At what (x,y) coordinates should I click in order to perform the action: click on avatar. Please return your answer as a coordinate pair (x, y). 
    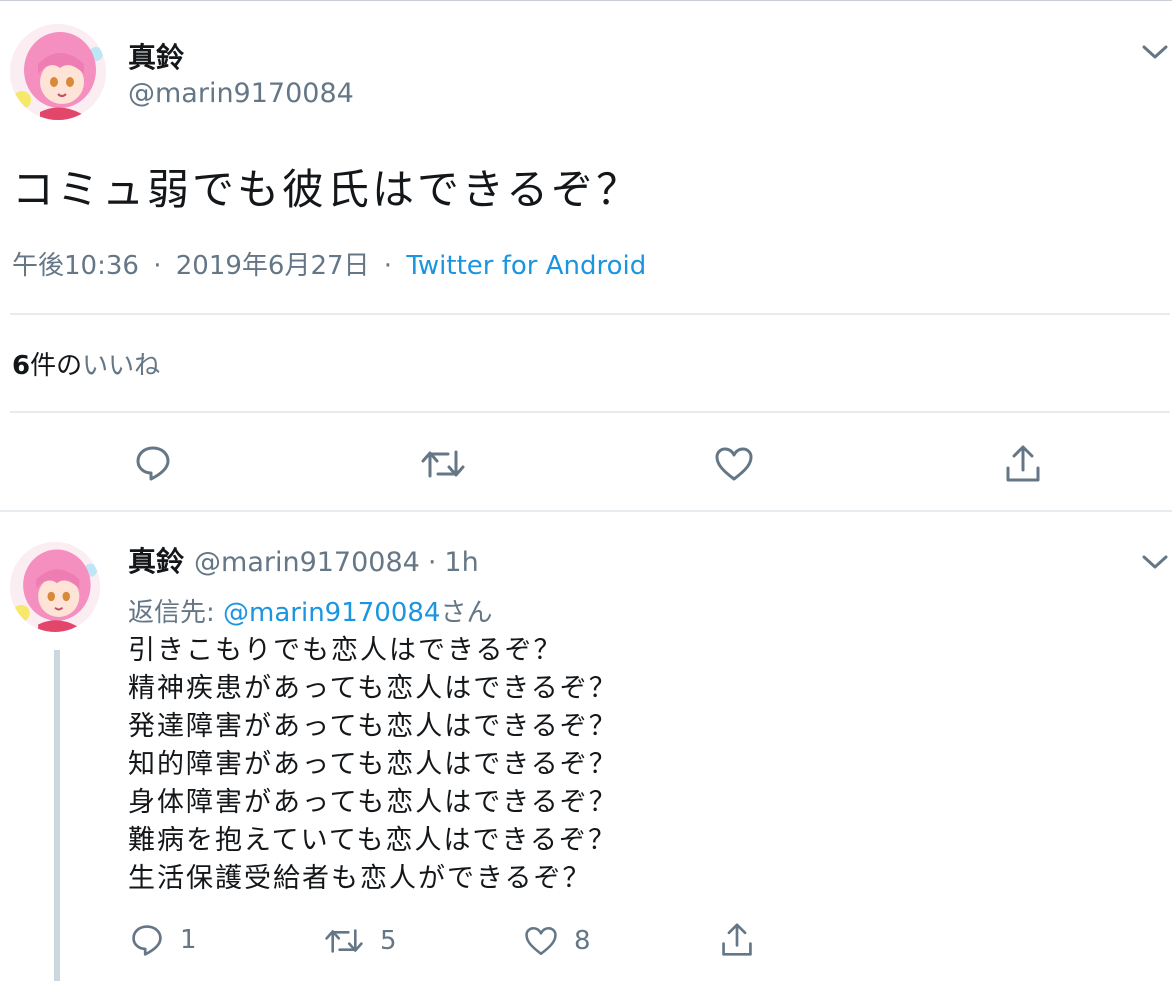
    Looking at the image, I should click on (58, 72).